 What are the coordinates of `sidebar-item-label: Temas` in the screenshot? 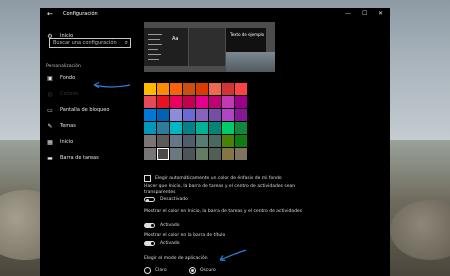 It's located at (68, 126).